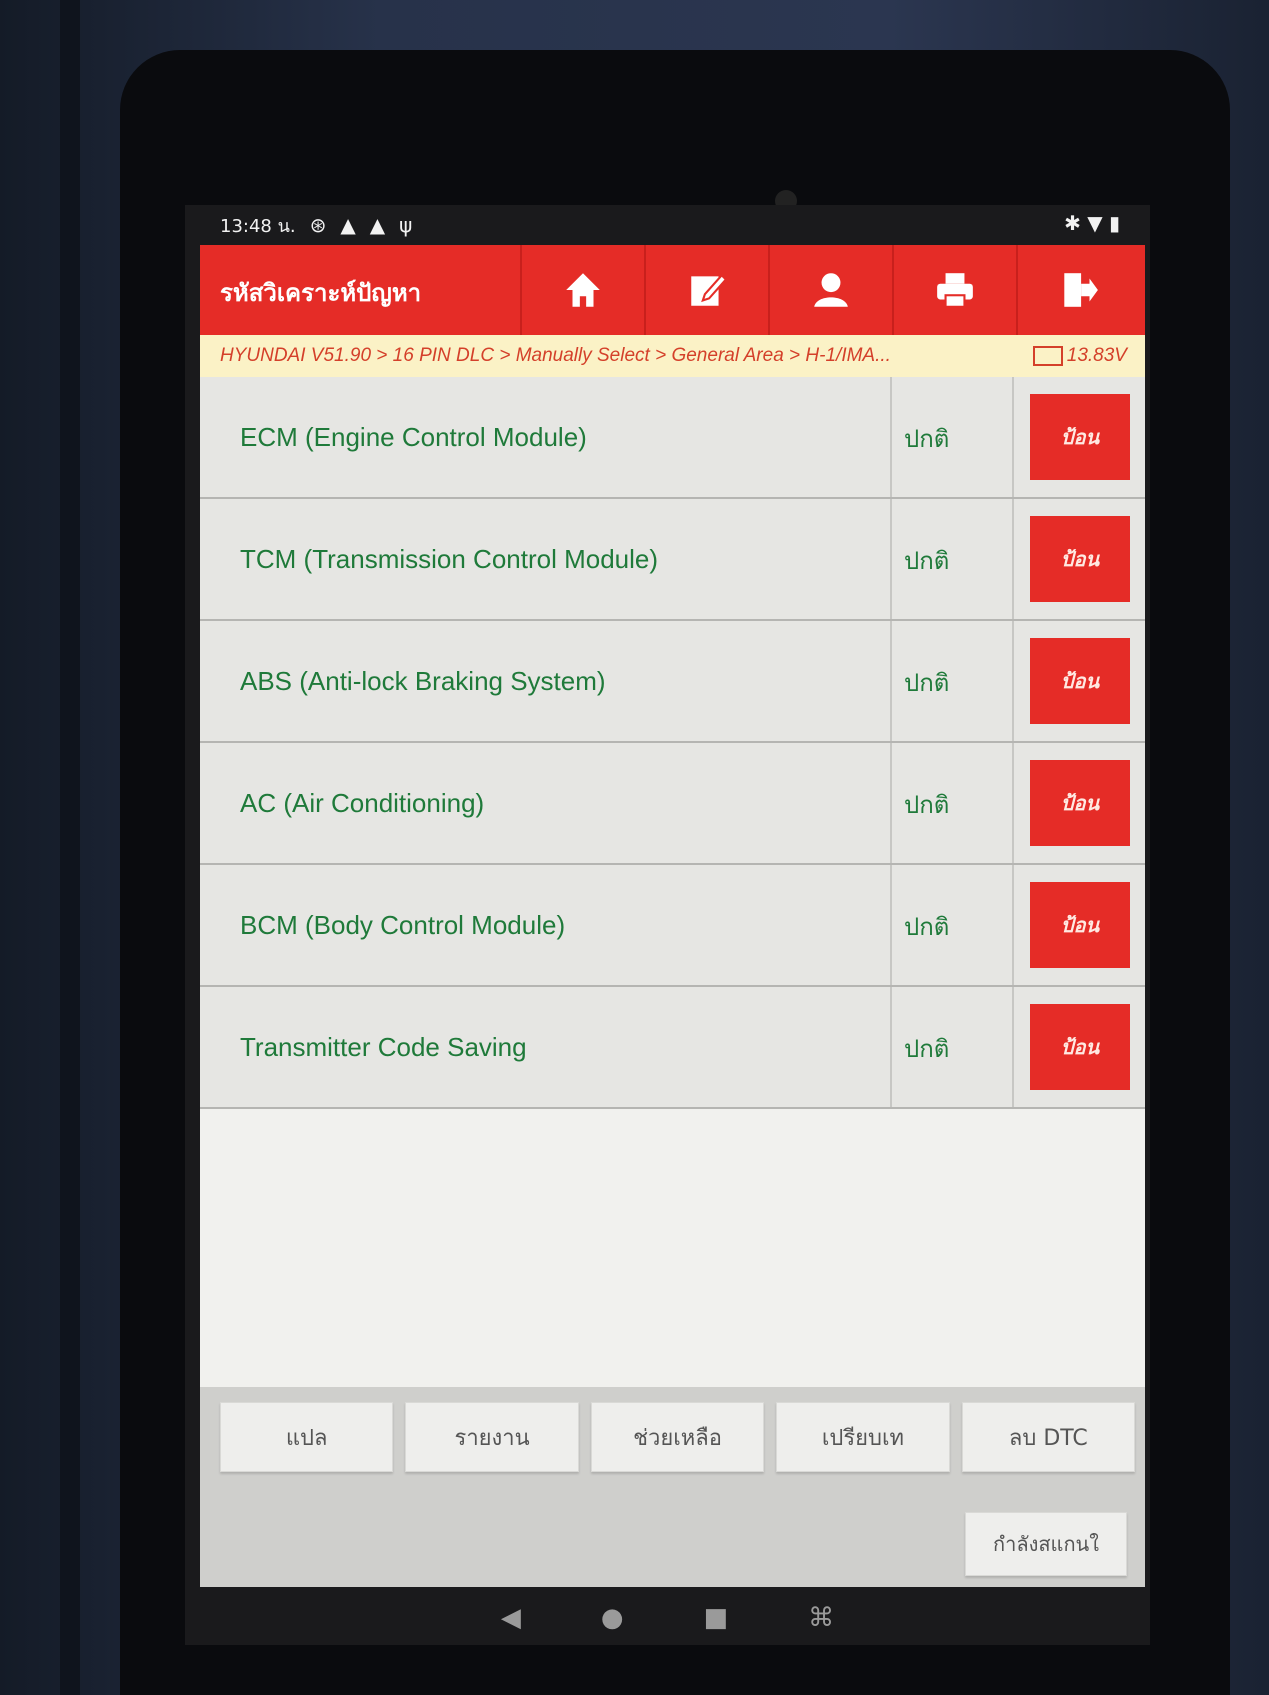 This screenshot has width=1269, height=1695. I want to click on android-nav-bar: ◀ ● ■ ⌘, so click(667, 1617).